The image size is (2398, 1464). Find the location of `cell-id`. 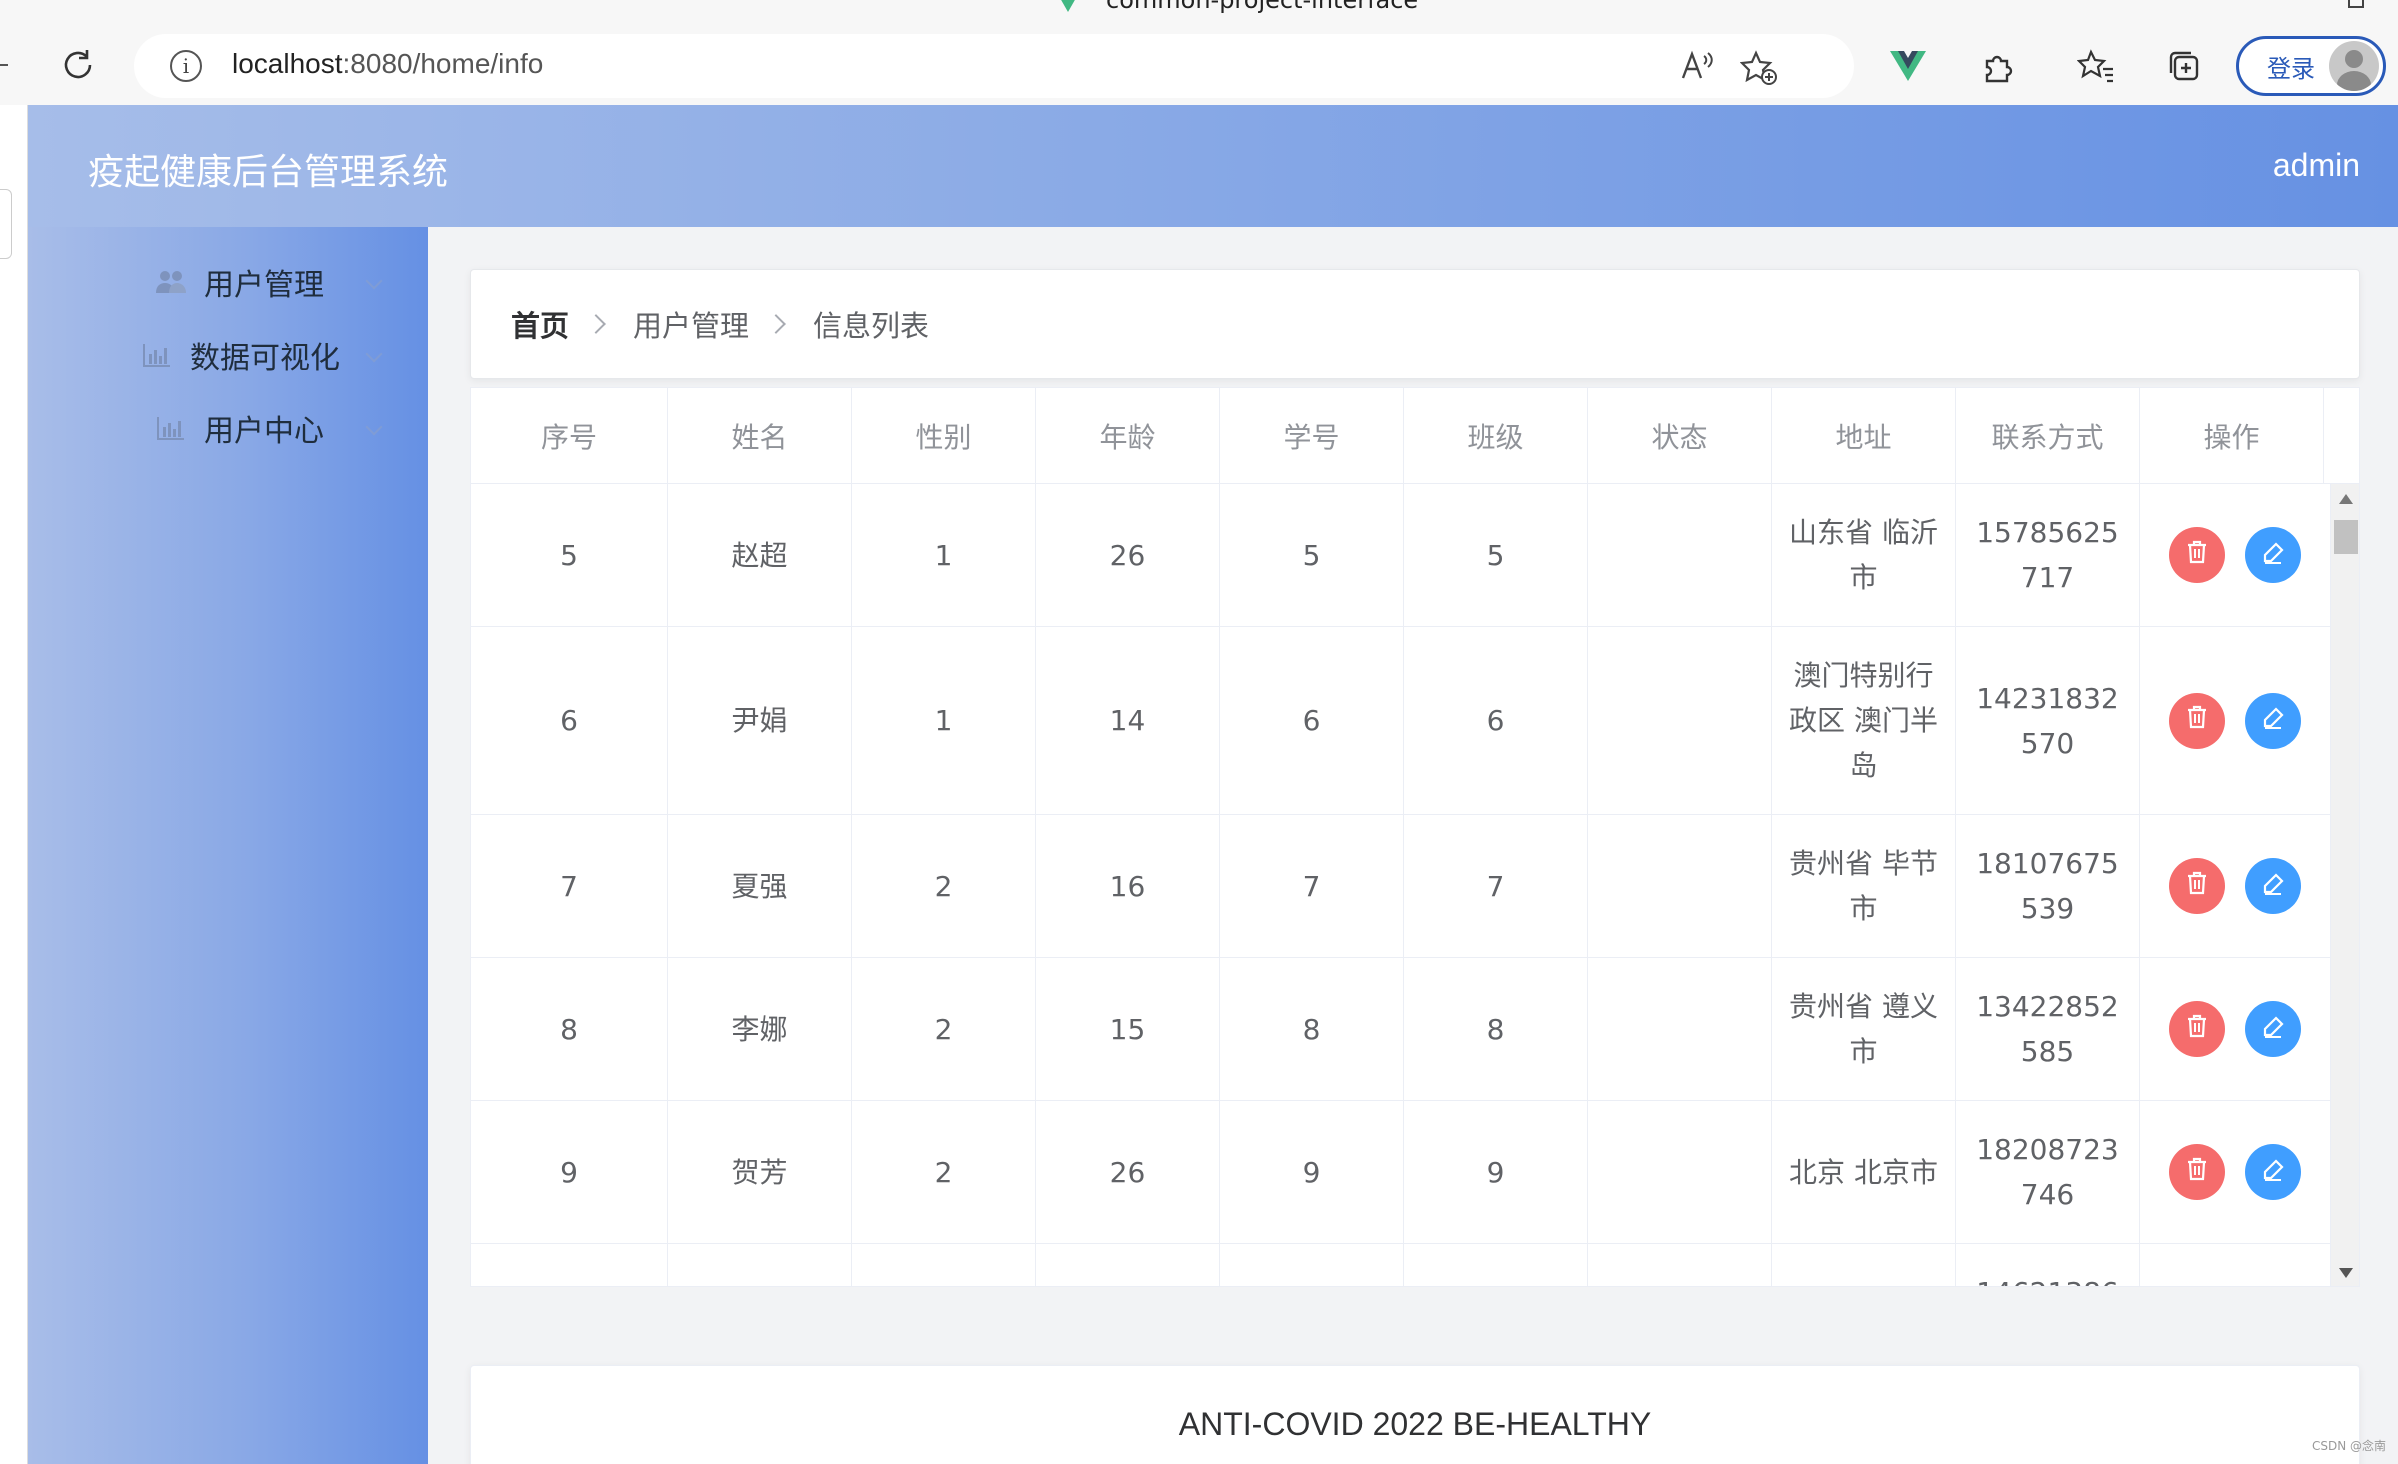

cell-id is located at coordinates (569, 1265).